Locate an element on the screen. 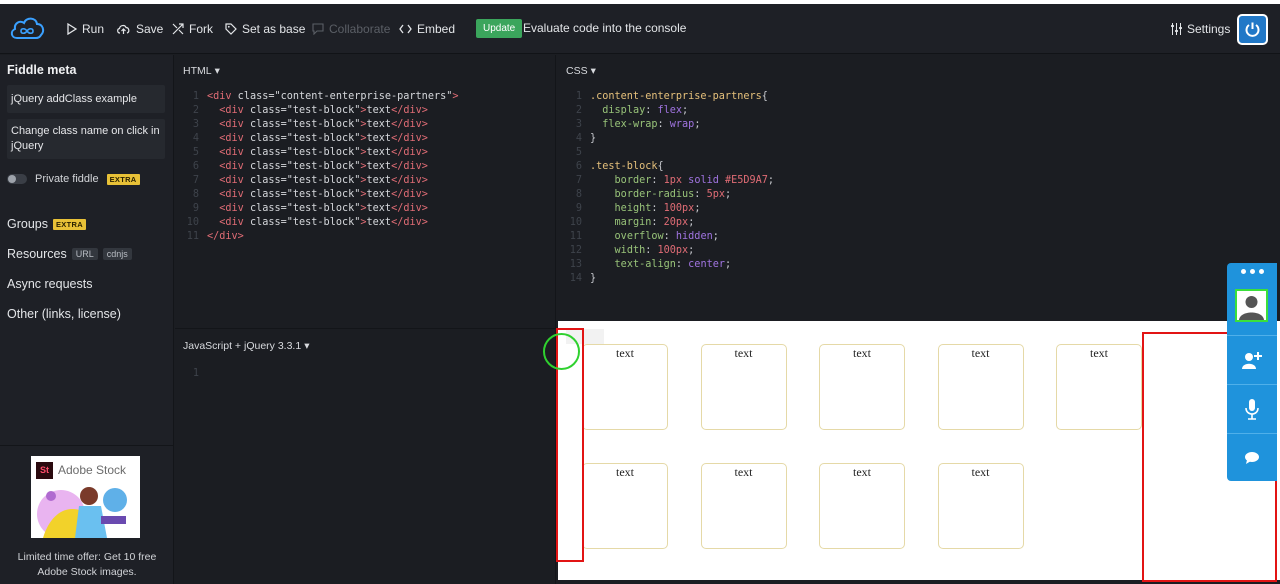  line-number: 4 is located at coordinates (195, 138).